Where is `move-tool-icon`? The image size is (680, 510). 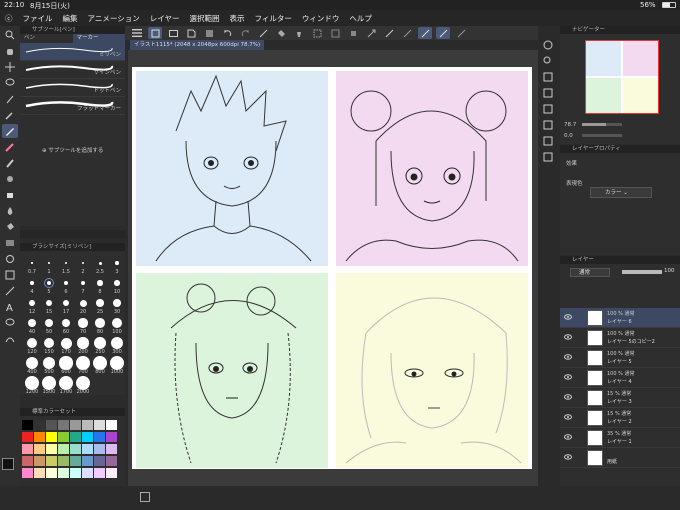
move-tool-icon is located at coordinates (10, 67).